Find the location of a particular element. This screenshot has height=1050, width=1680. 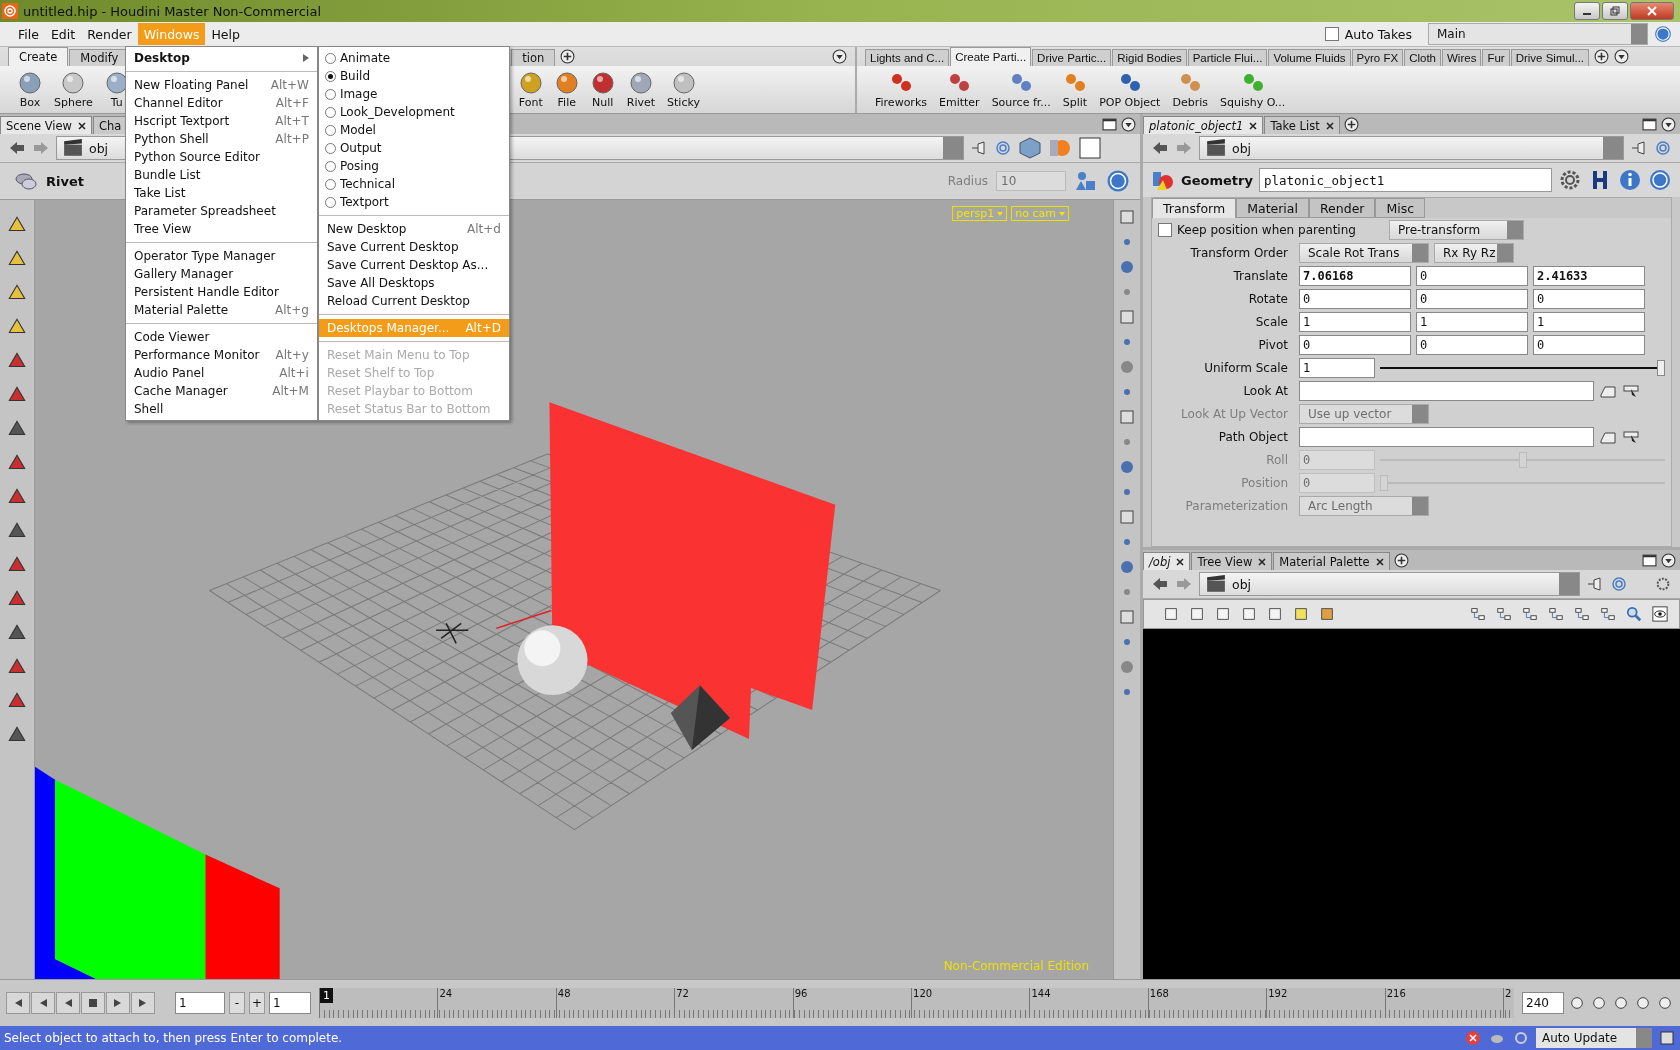

shelf-tool: Sticky is located at coordinates (683, 89).